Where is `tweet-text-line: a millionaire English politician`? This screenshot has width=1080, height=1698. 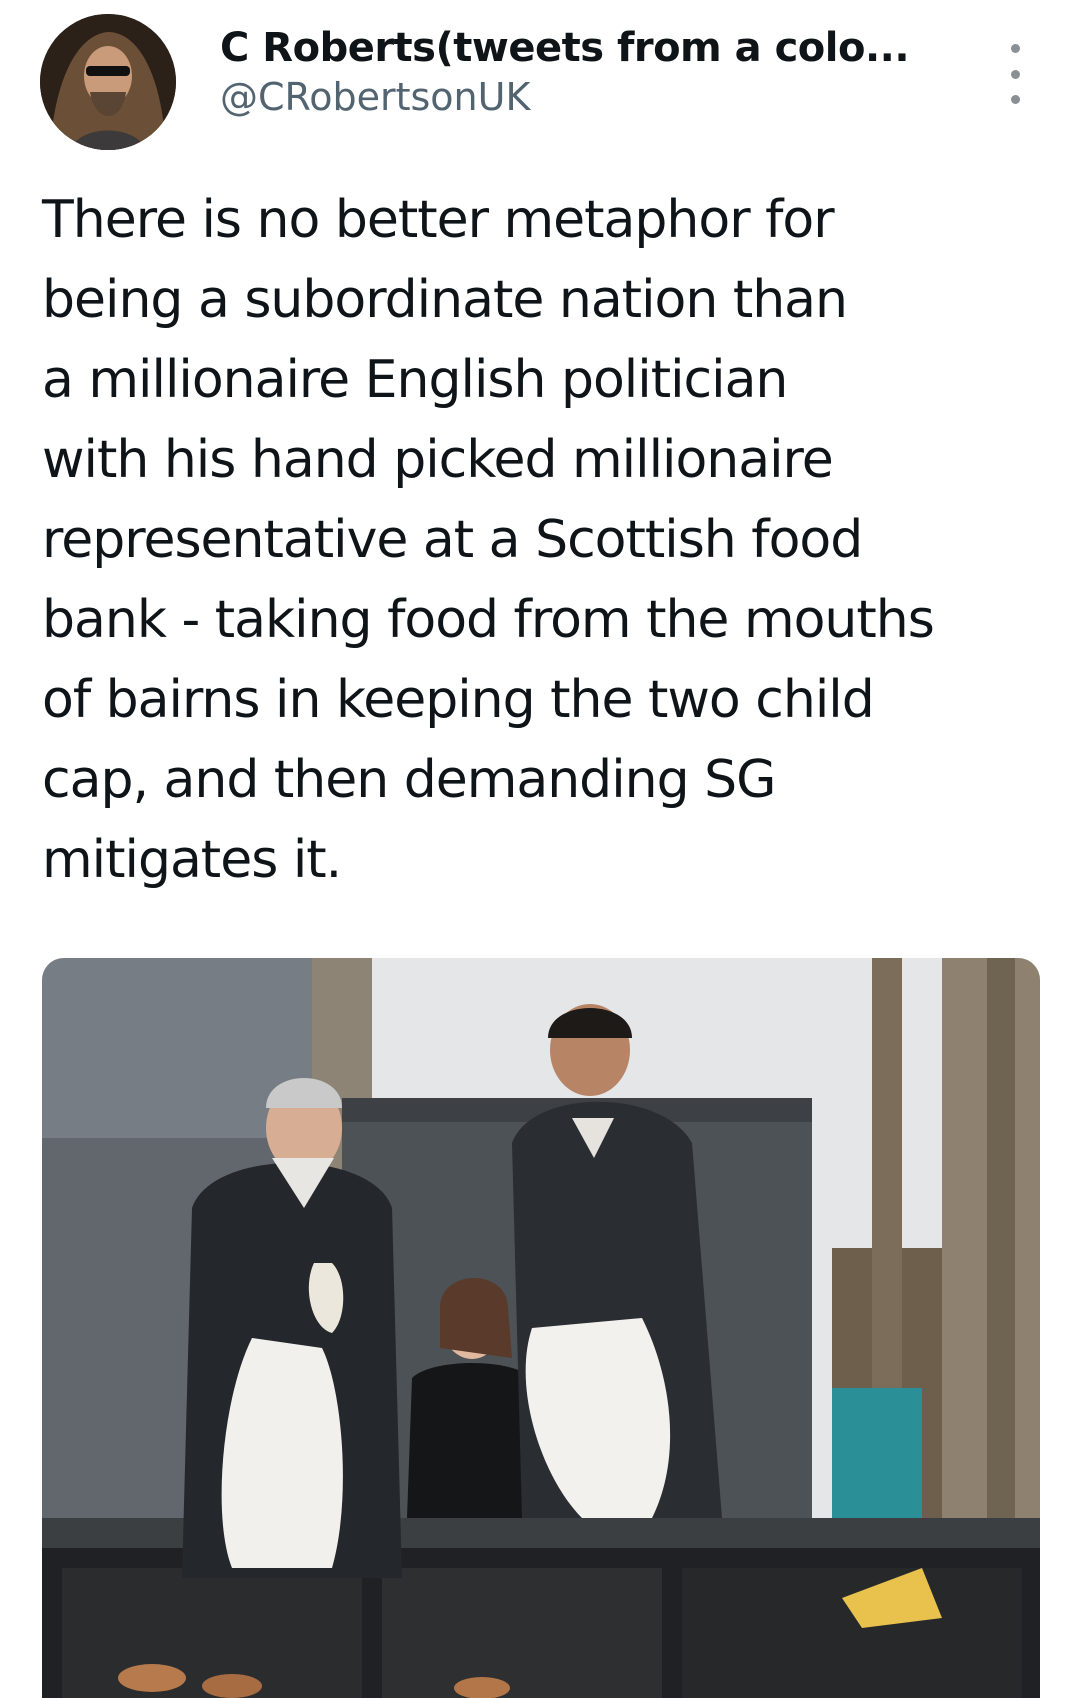 tweet-text-line: a millionaire English politician is located at coordinates (415, 380).